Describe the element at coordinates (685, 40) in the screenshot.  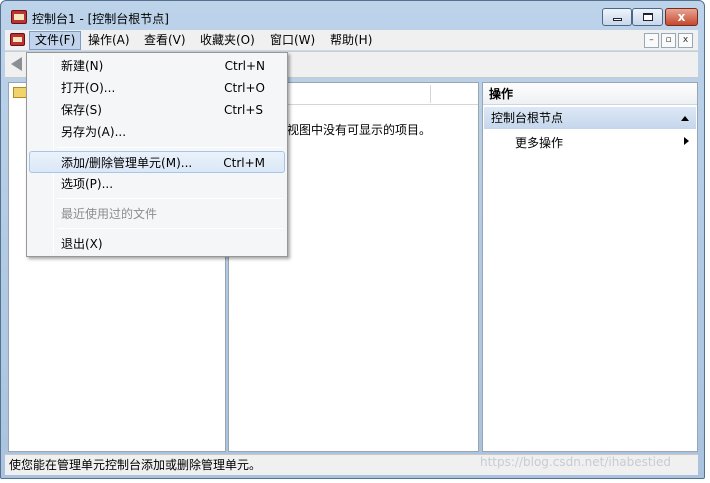
I see `mdi-close-button: x` at that location.